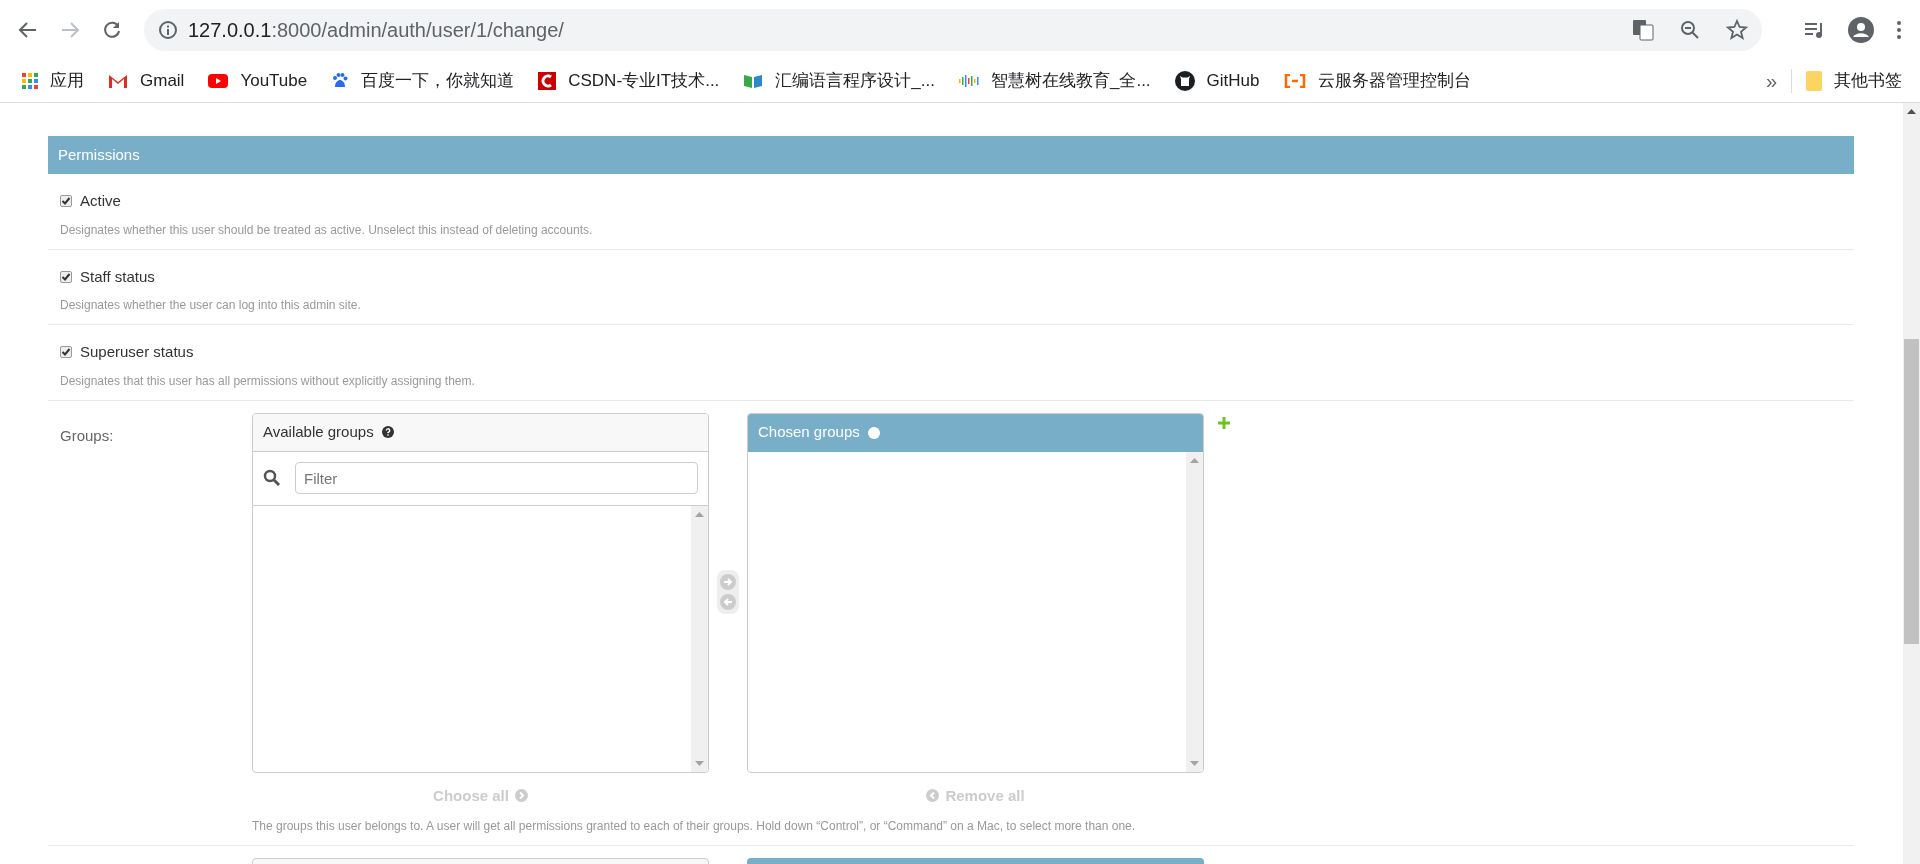  Describe the element at coordinates (1643, 30) in the screenshot. I see `translate-icon` at that location.